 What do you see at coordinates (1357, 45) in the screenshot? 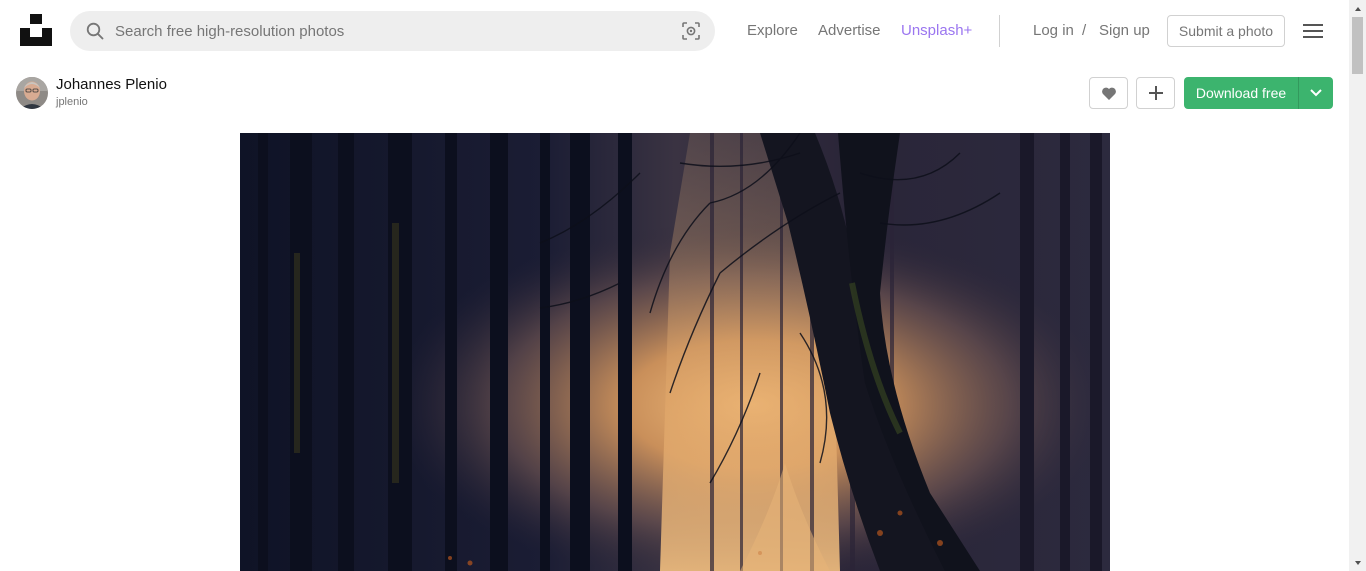
I see `scrollbar-thumb` at bounding box center [1357, 45].